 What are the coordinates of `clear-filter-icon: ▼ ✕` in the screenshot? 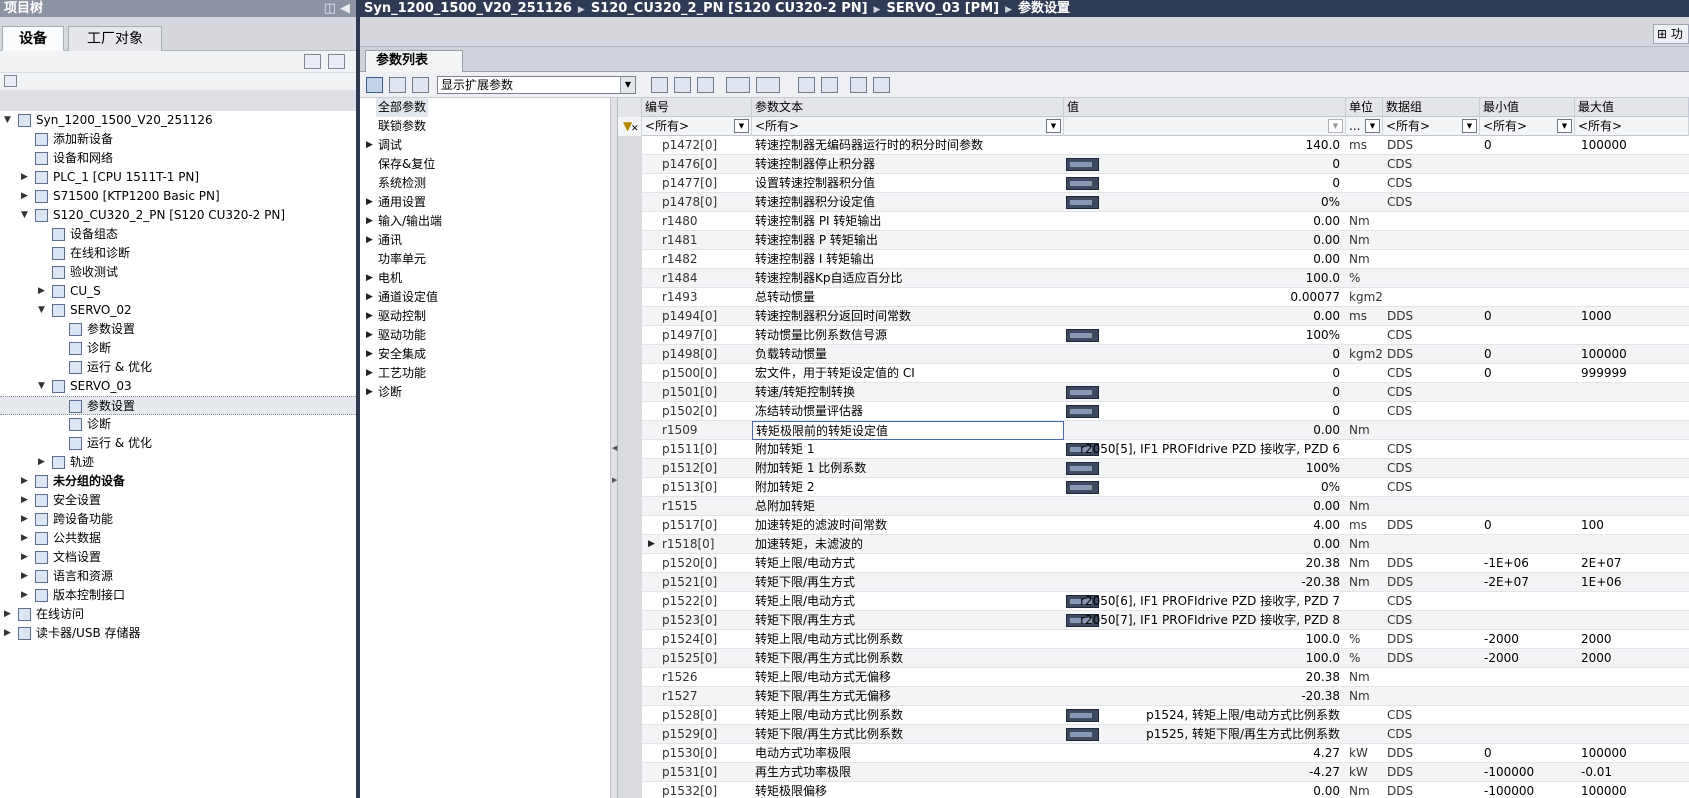 It's located at (630, 126).